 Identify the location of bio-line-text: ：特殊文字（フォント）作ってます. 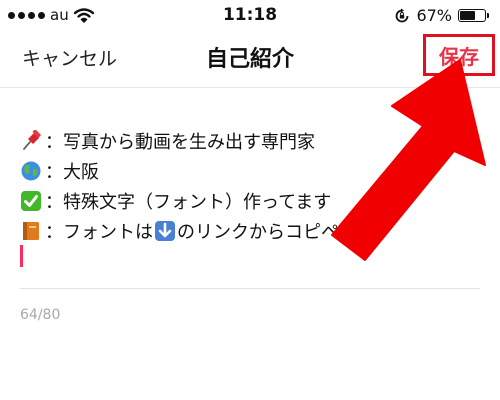
(188, 202).